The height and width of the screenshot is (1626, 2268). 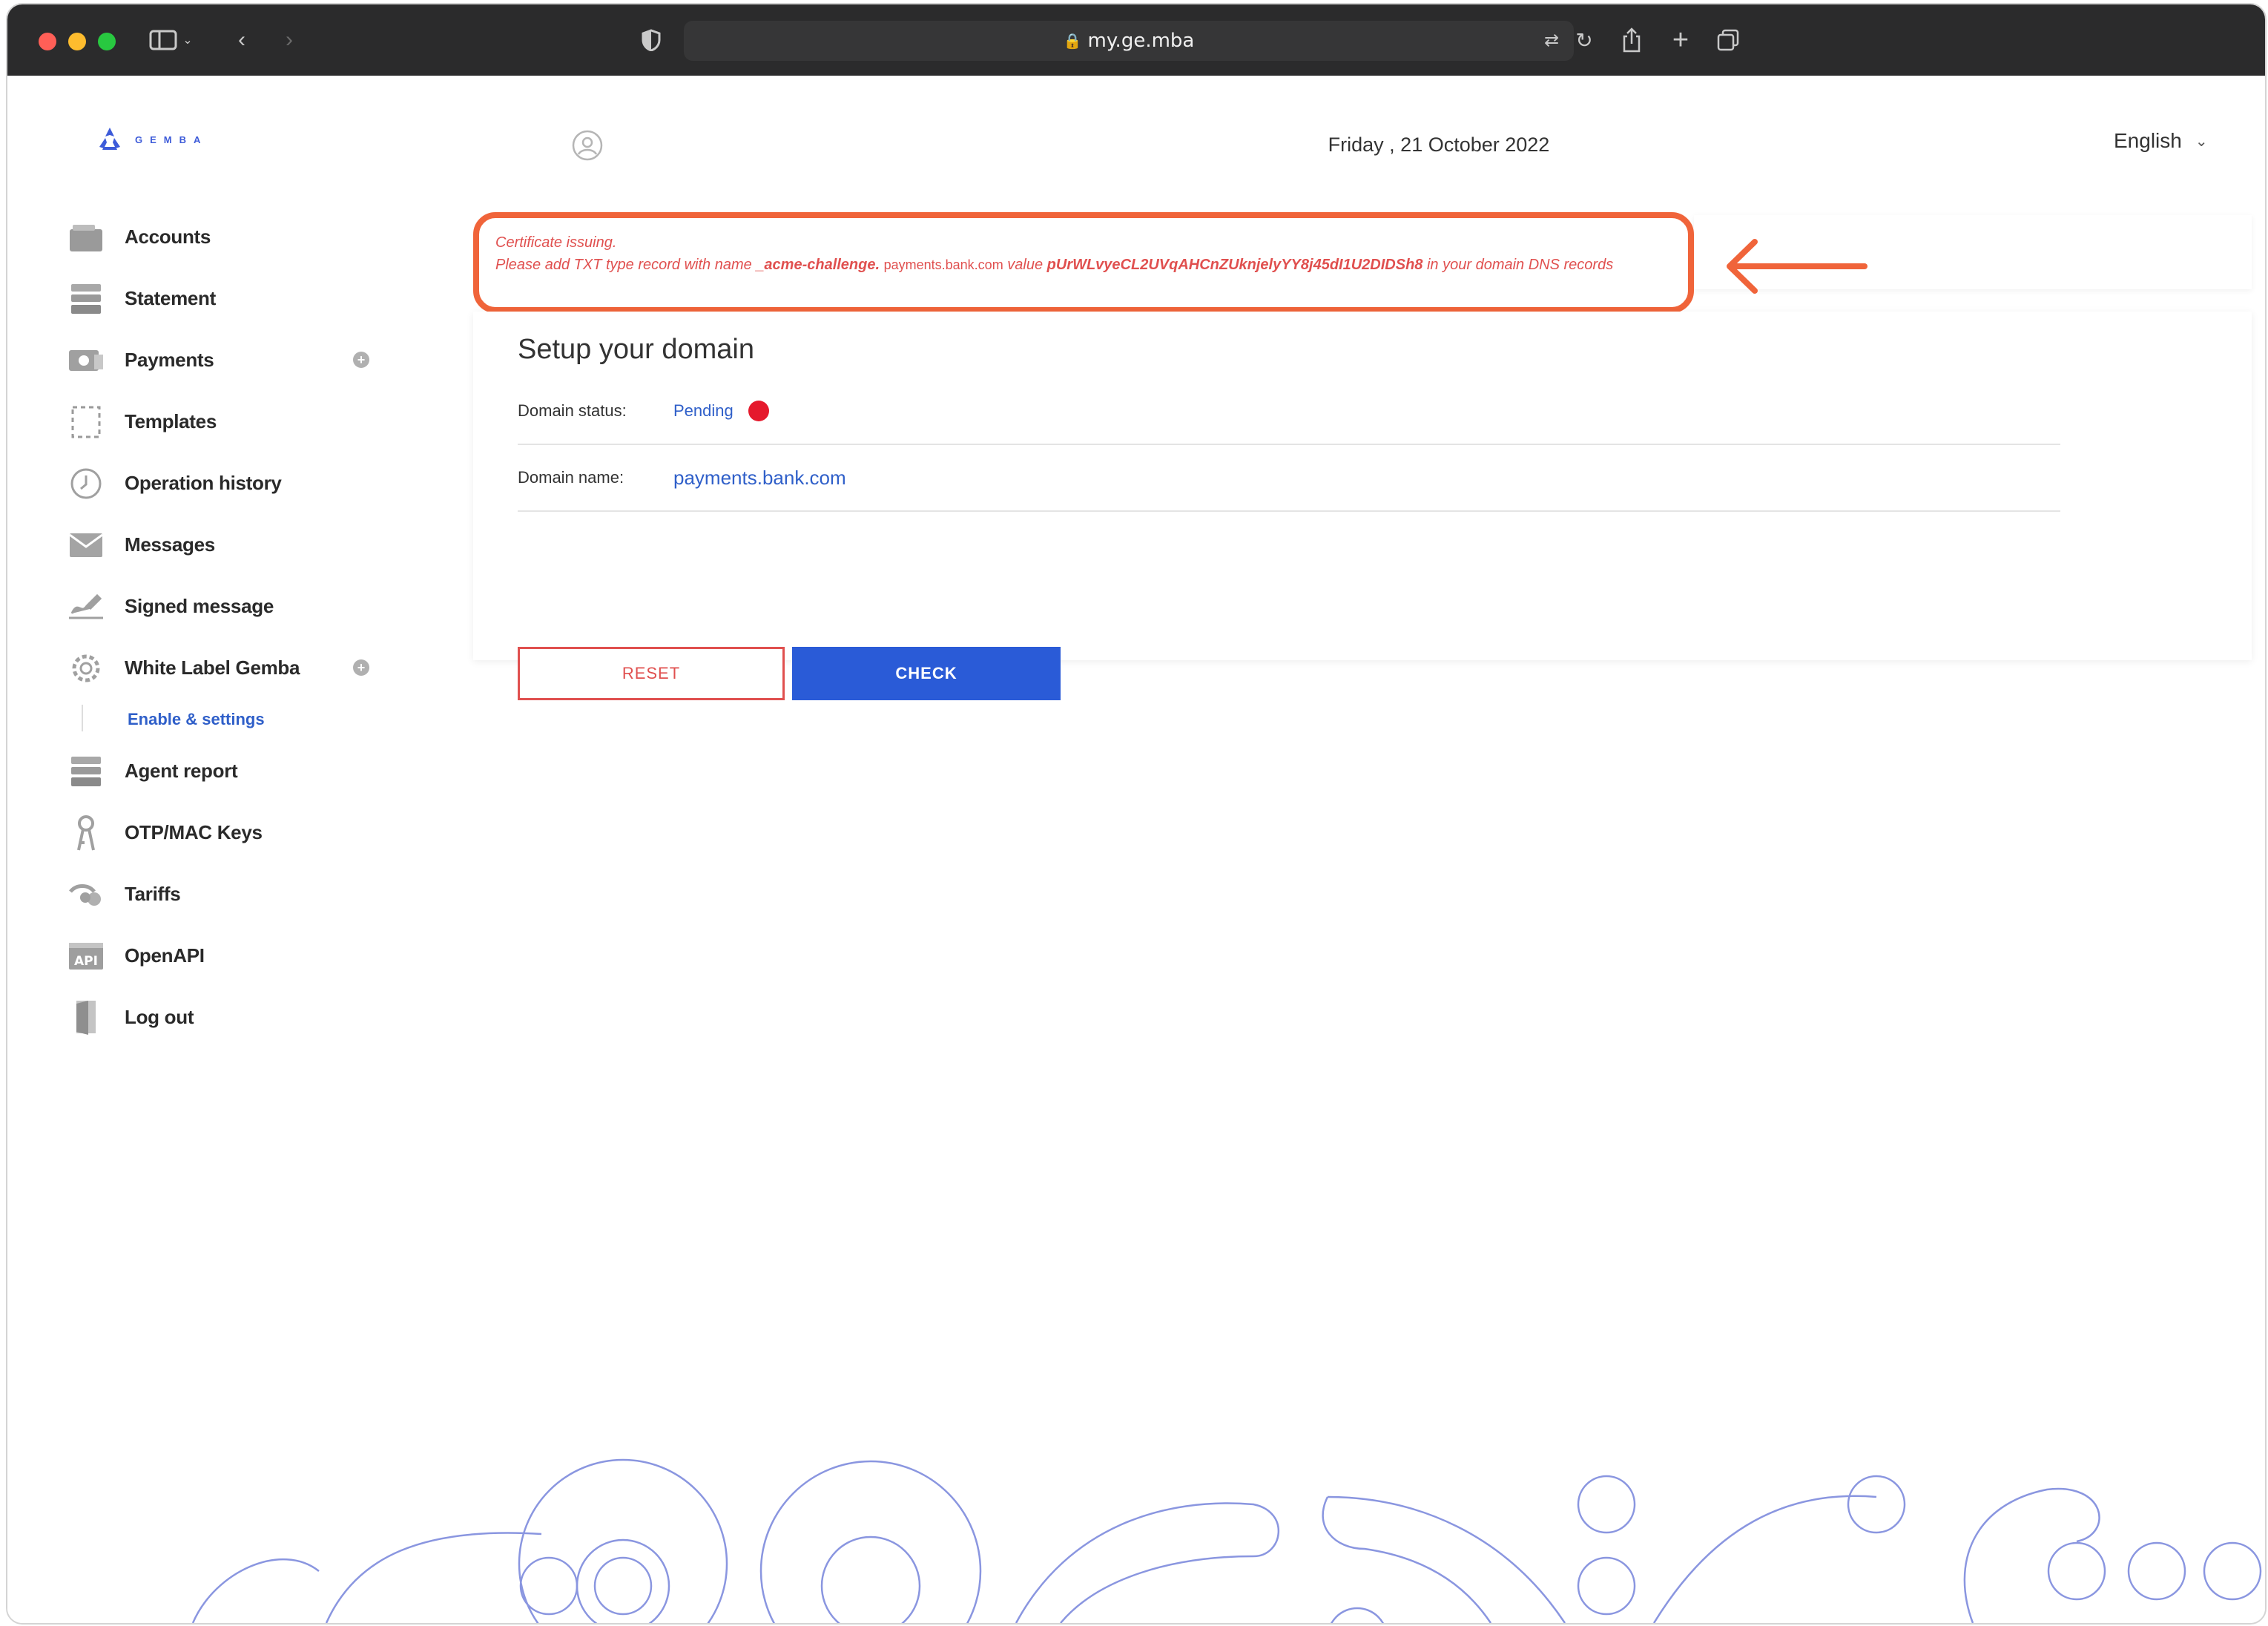 I want to click on alert-title: Certificate issuing., so click(x=556, y=242).